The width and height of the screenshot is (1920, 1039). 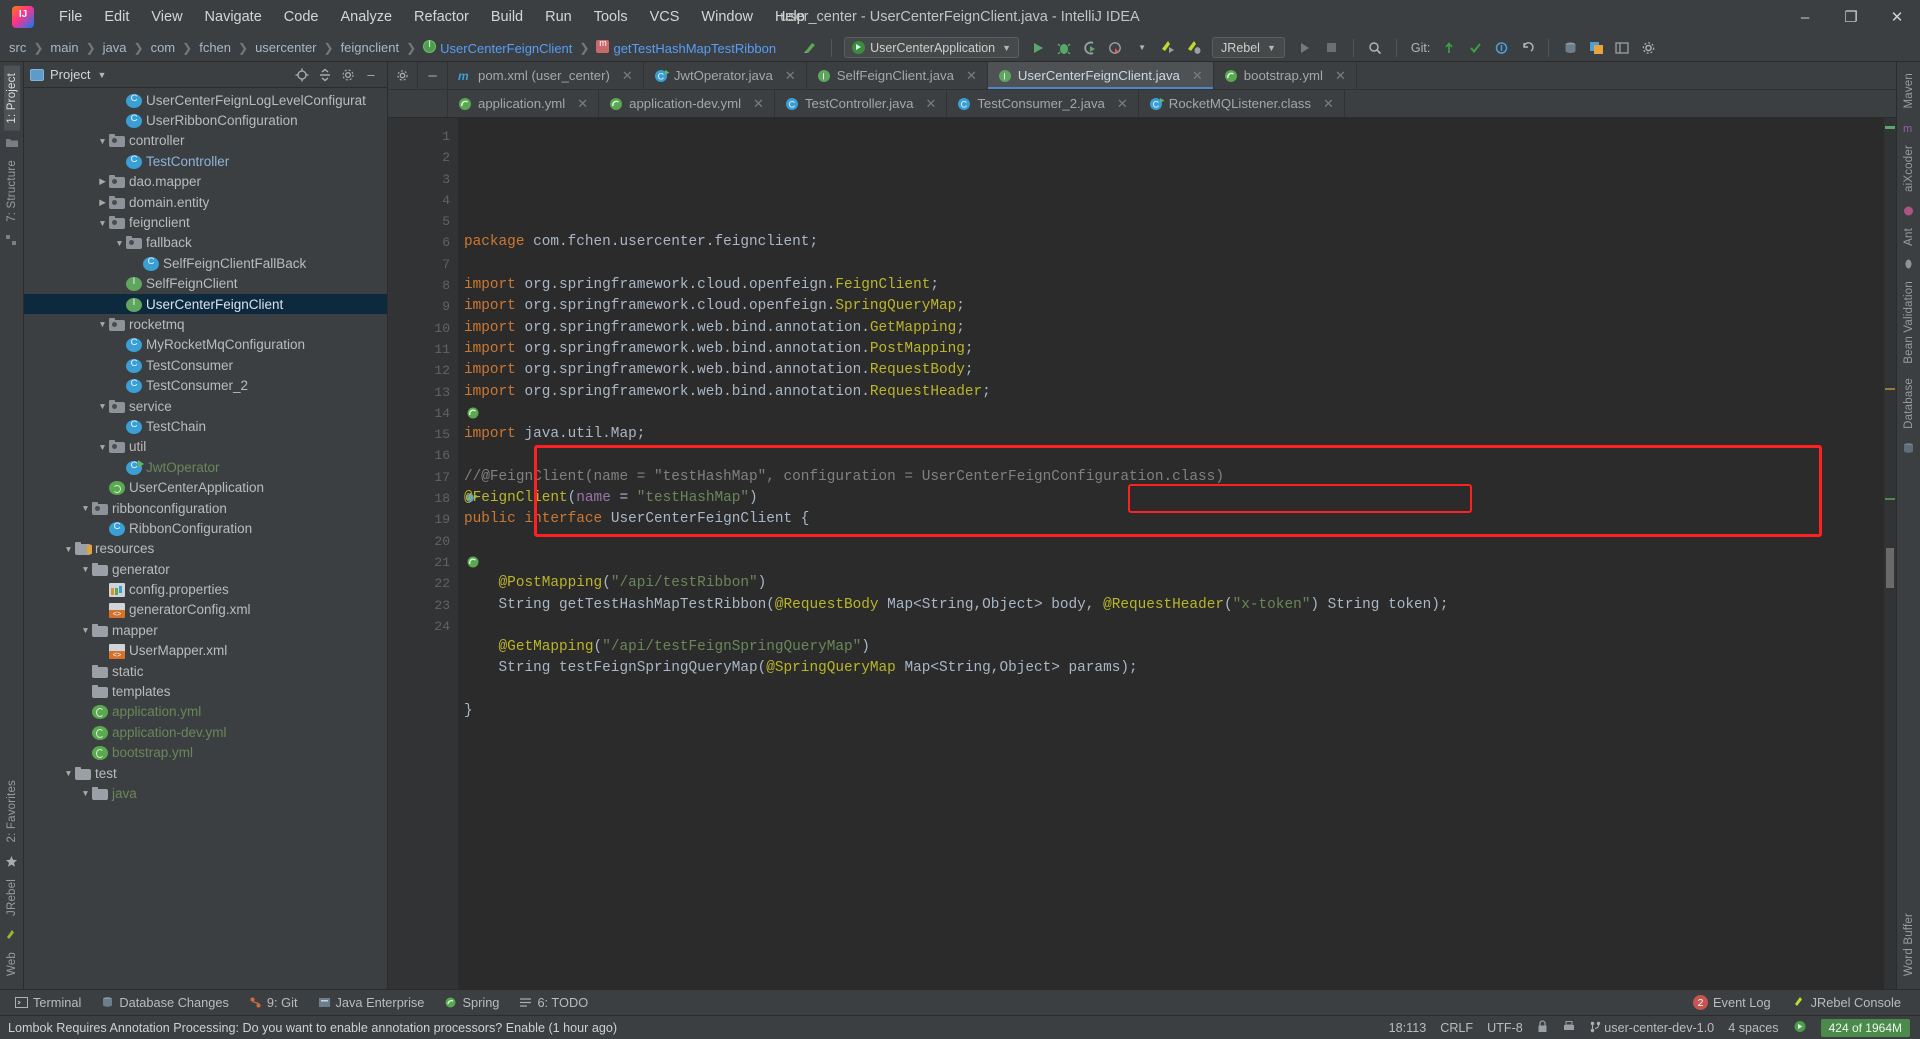 I want to click on caret-position: 18:113, so click(x=1408, y=1028).